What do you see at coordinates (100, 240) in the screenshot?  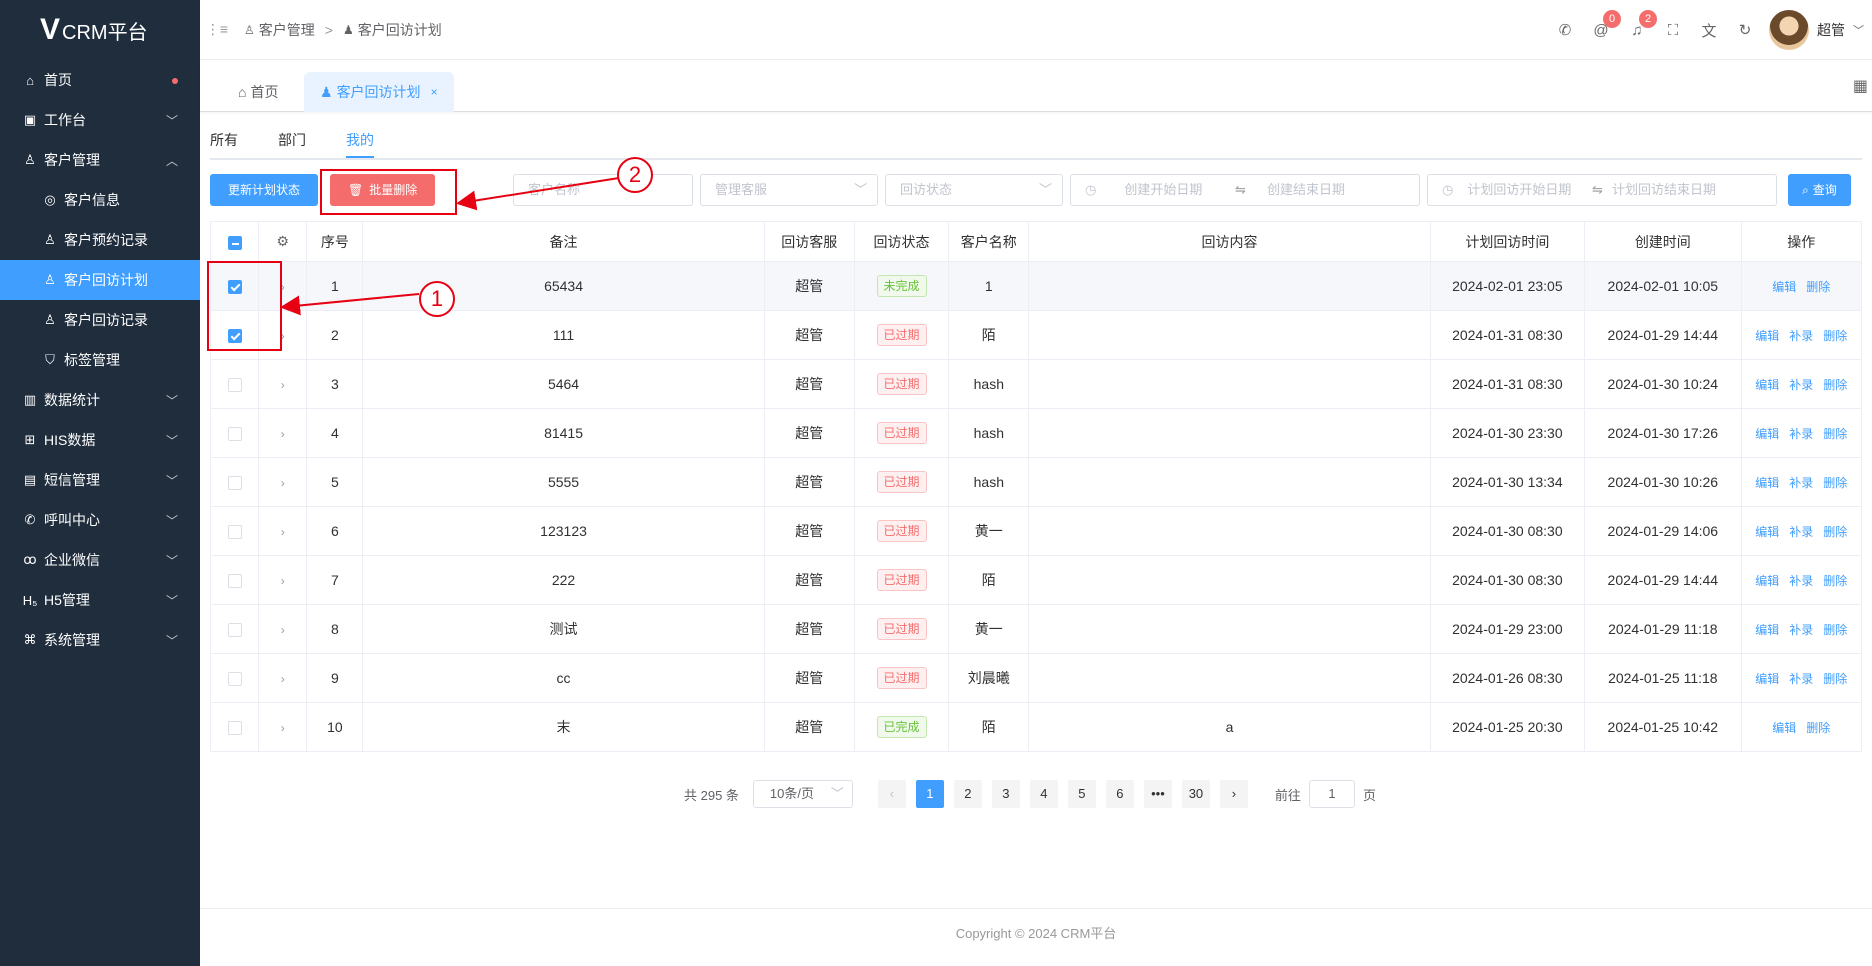 I see `sidebar-item-appointment-records: ♙ 客户预约记录` at bounding box center [100, 240].